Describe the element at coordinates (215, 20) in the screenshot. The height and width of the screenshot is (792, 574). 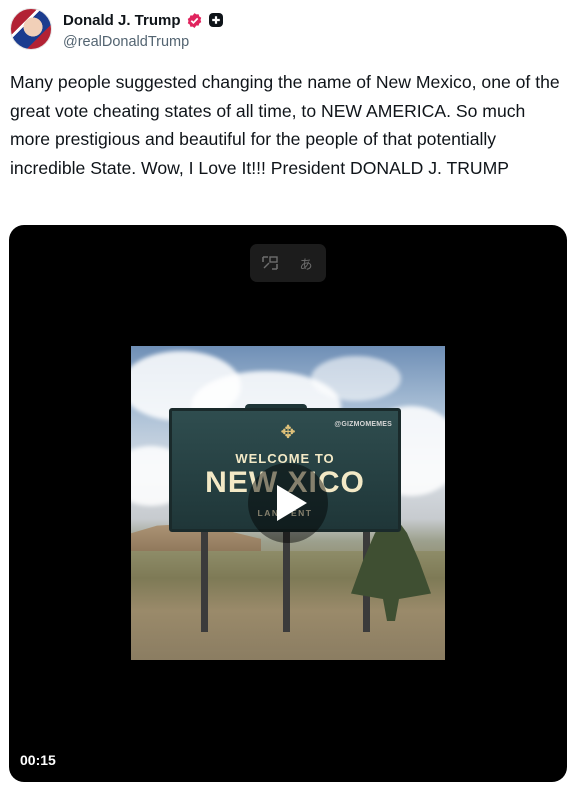
I see `plus-badge-icon` at that location.